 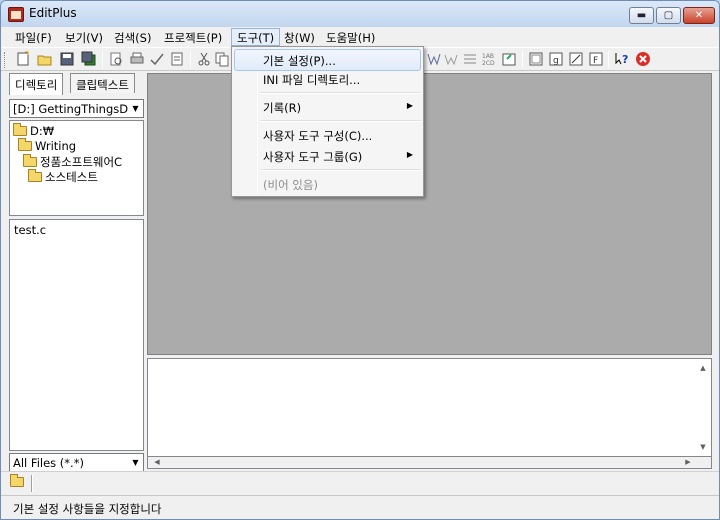 I want to click on drive-select-value: [D:] GettingThingsDor, so click(x=76, y=109).